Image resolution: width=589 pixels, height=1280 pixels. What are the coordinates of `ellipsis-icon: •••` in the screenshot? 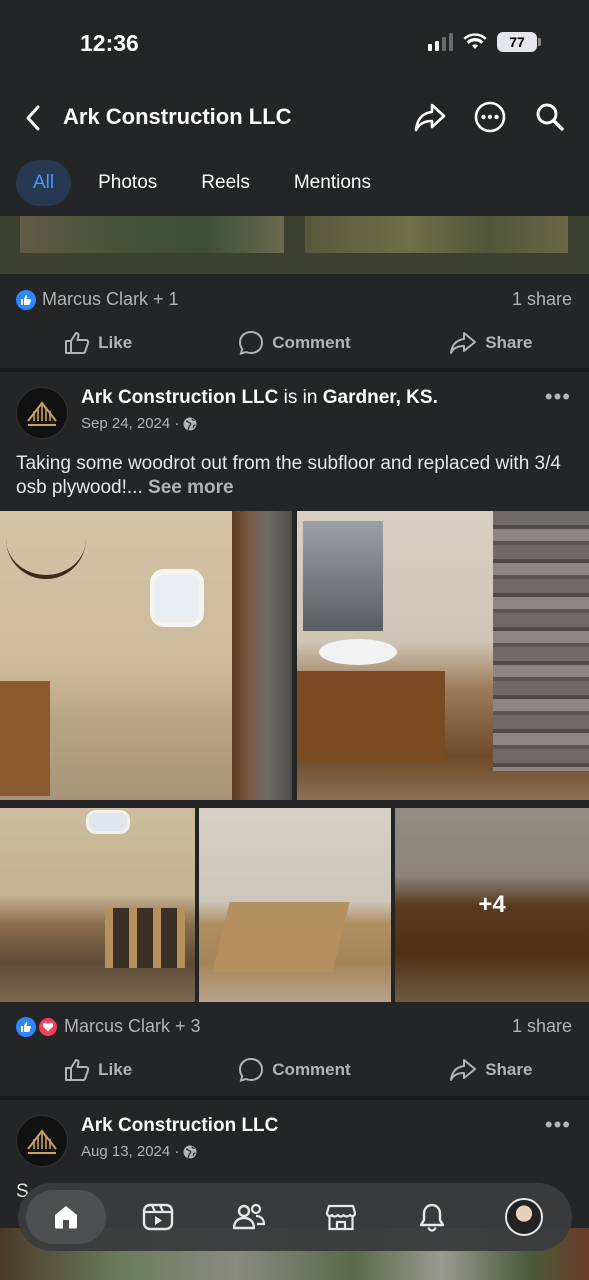 It's located at (557, 396).